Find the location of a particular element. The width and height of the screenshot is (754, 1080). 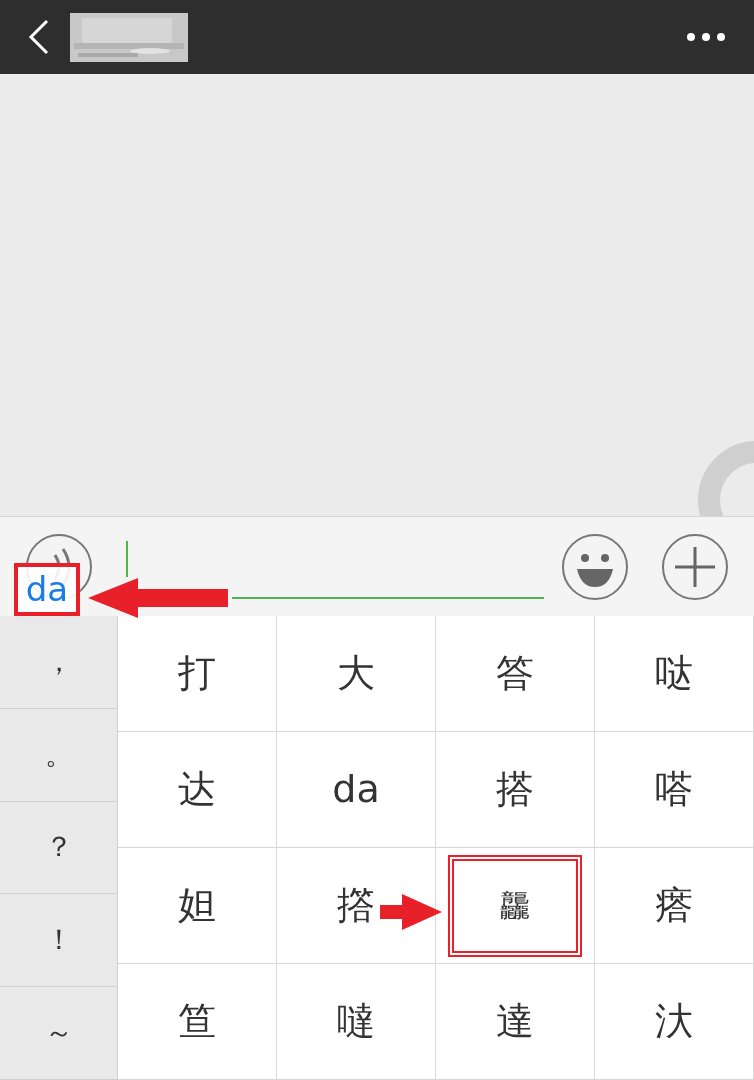

candidate-key: da is located at coordinates (356, 789).